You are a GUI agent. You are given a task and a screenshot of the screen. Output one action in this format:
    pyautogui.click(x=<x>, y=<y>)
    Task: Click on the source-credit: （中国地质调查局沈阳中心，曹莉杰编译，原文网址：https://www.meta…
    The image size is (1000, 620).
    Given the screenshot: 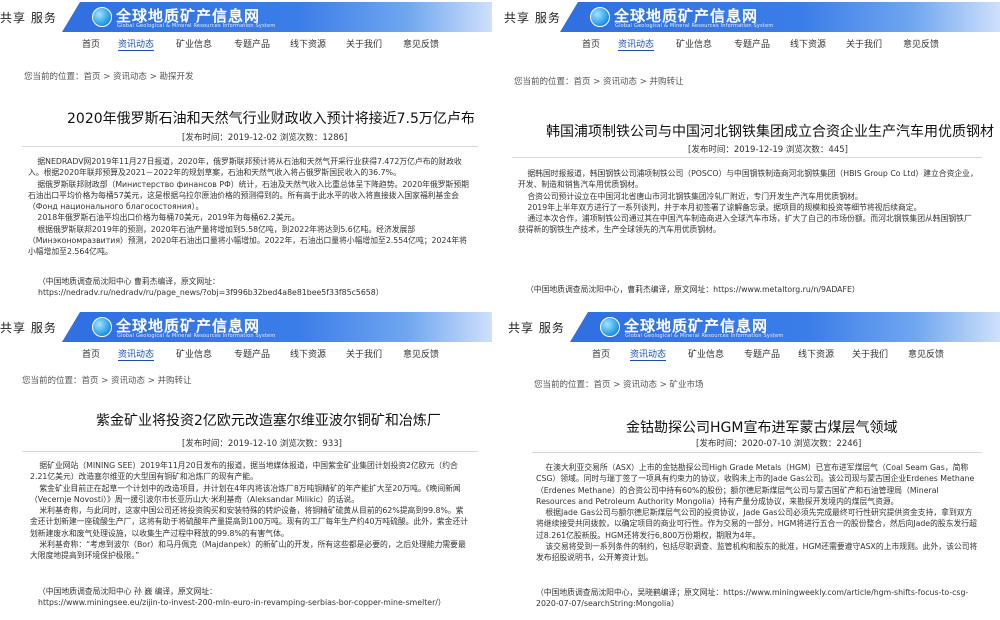 What is the action you would take?
    pyautogui.click(x=693, y=289)
    